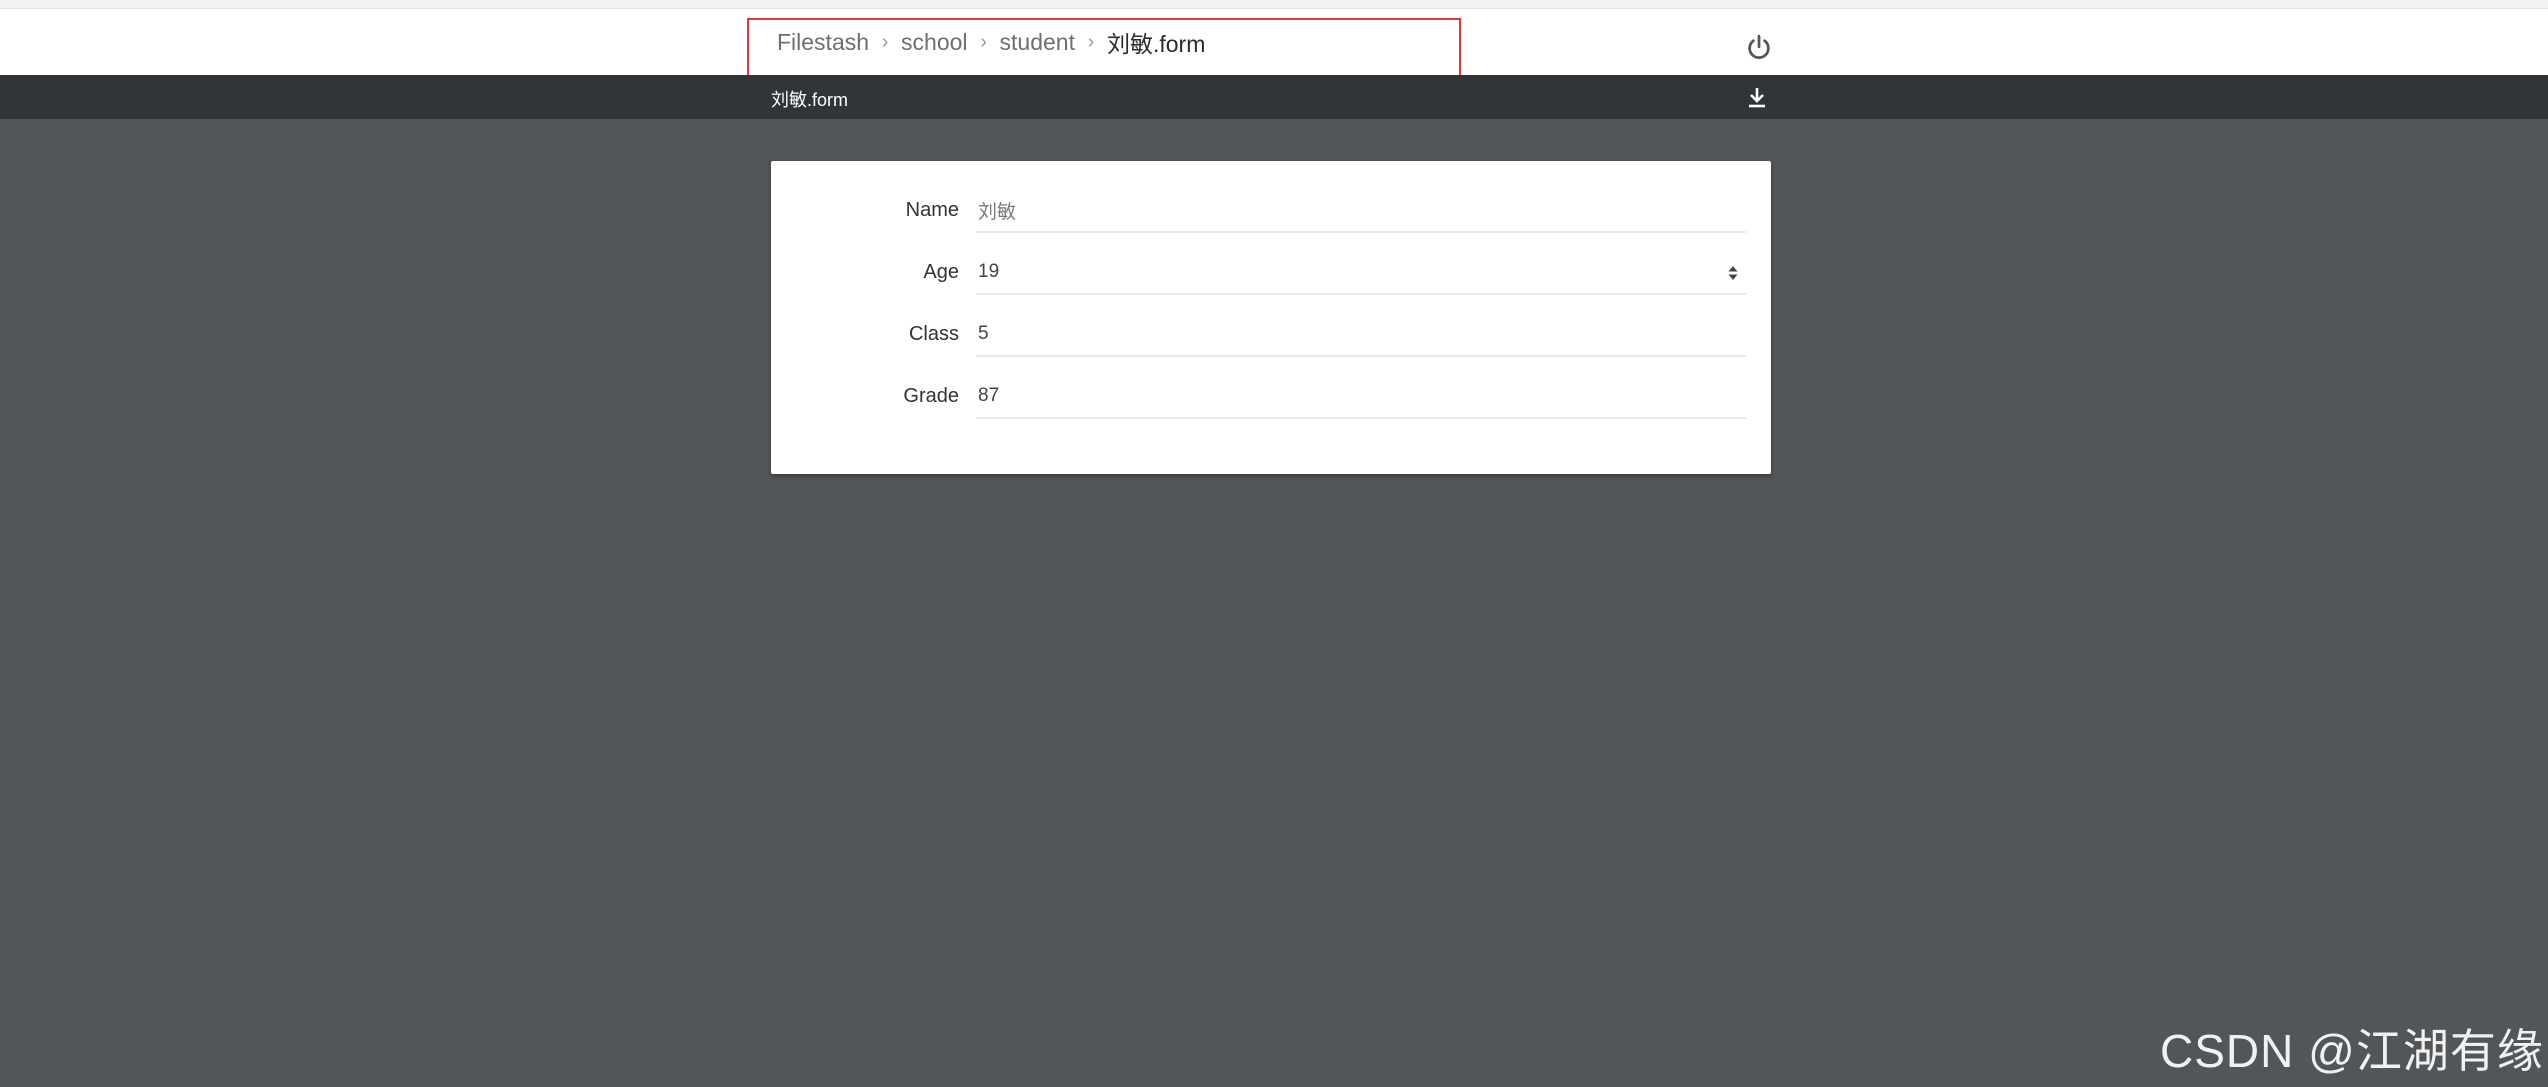 The height and width of the screenshot is (1087, 2548). I want to click on stepper-arrows-icon, so click(1733, 273).